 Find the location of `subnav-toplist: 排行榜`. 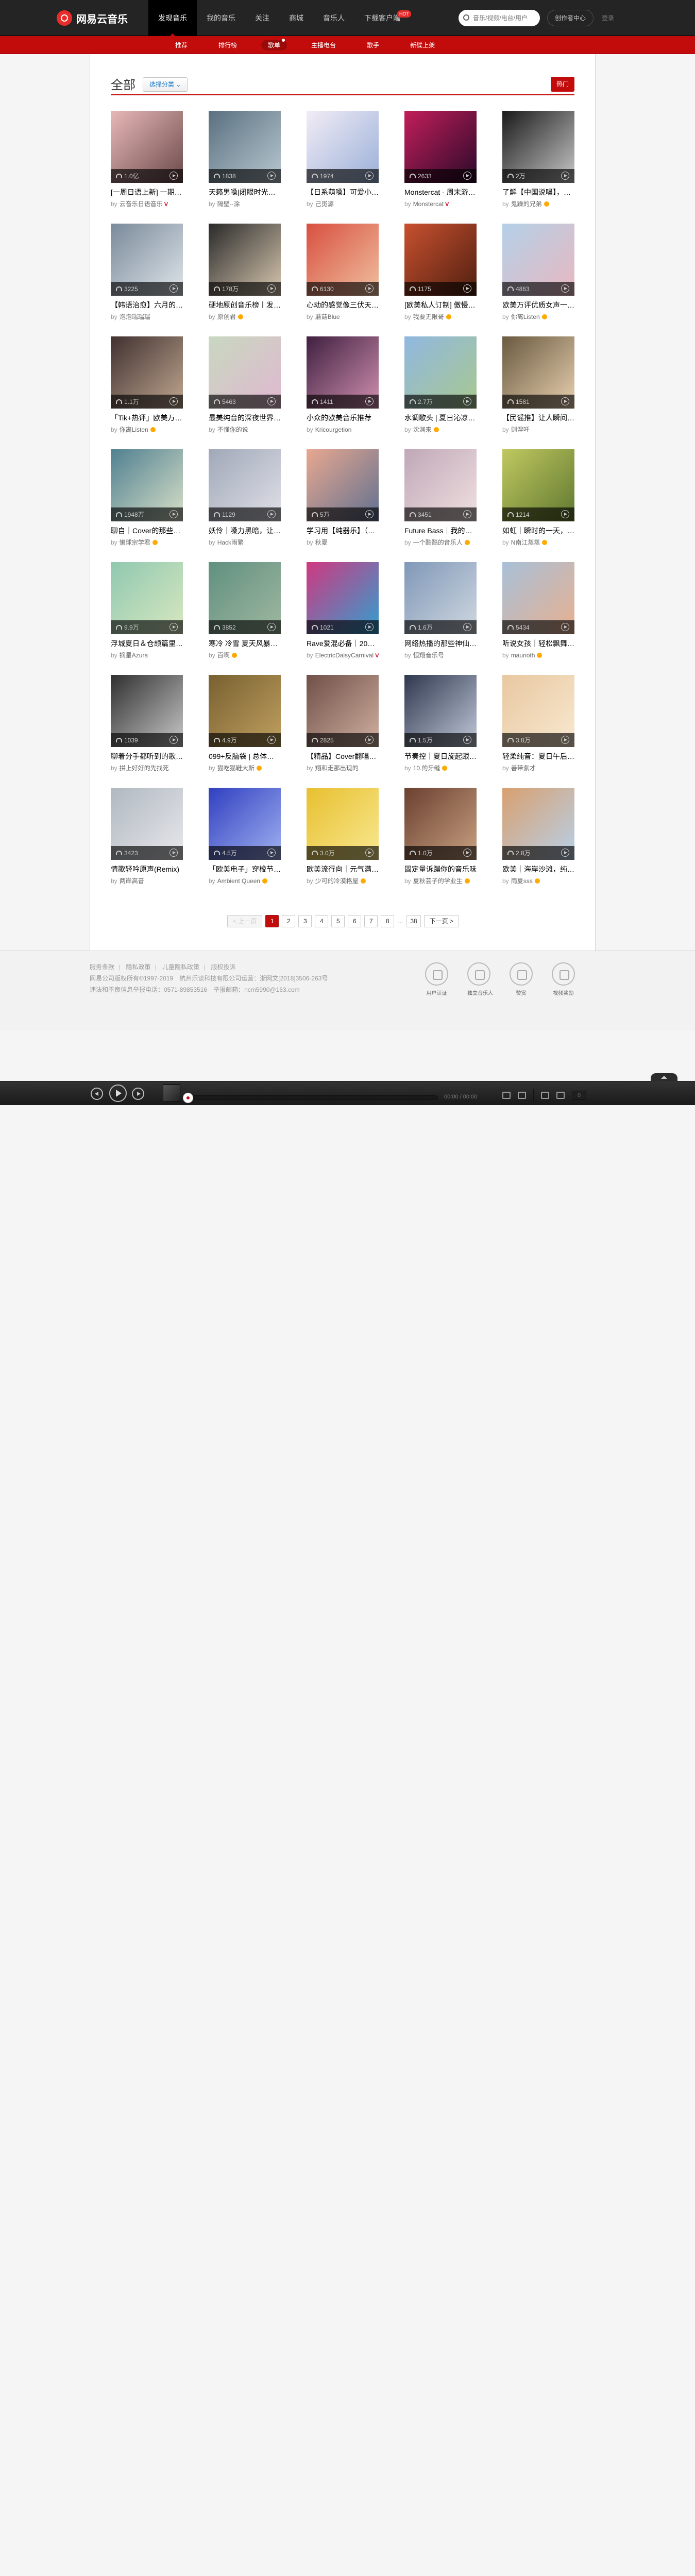

subnav-toplist: 排行榜 is located at coordinates (228, 45).